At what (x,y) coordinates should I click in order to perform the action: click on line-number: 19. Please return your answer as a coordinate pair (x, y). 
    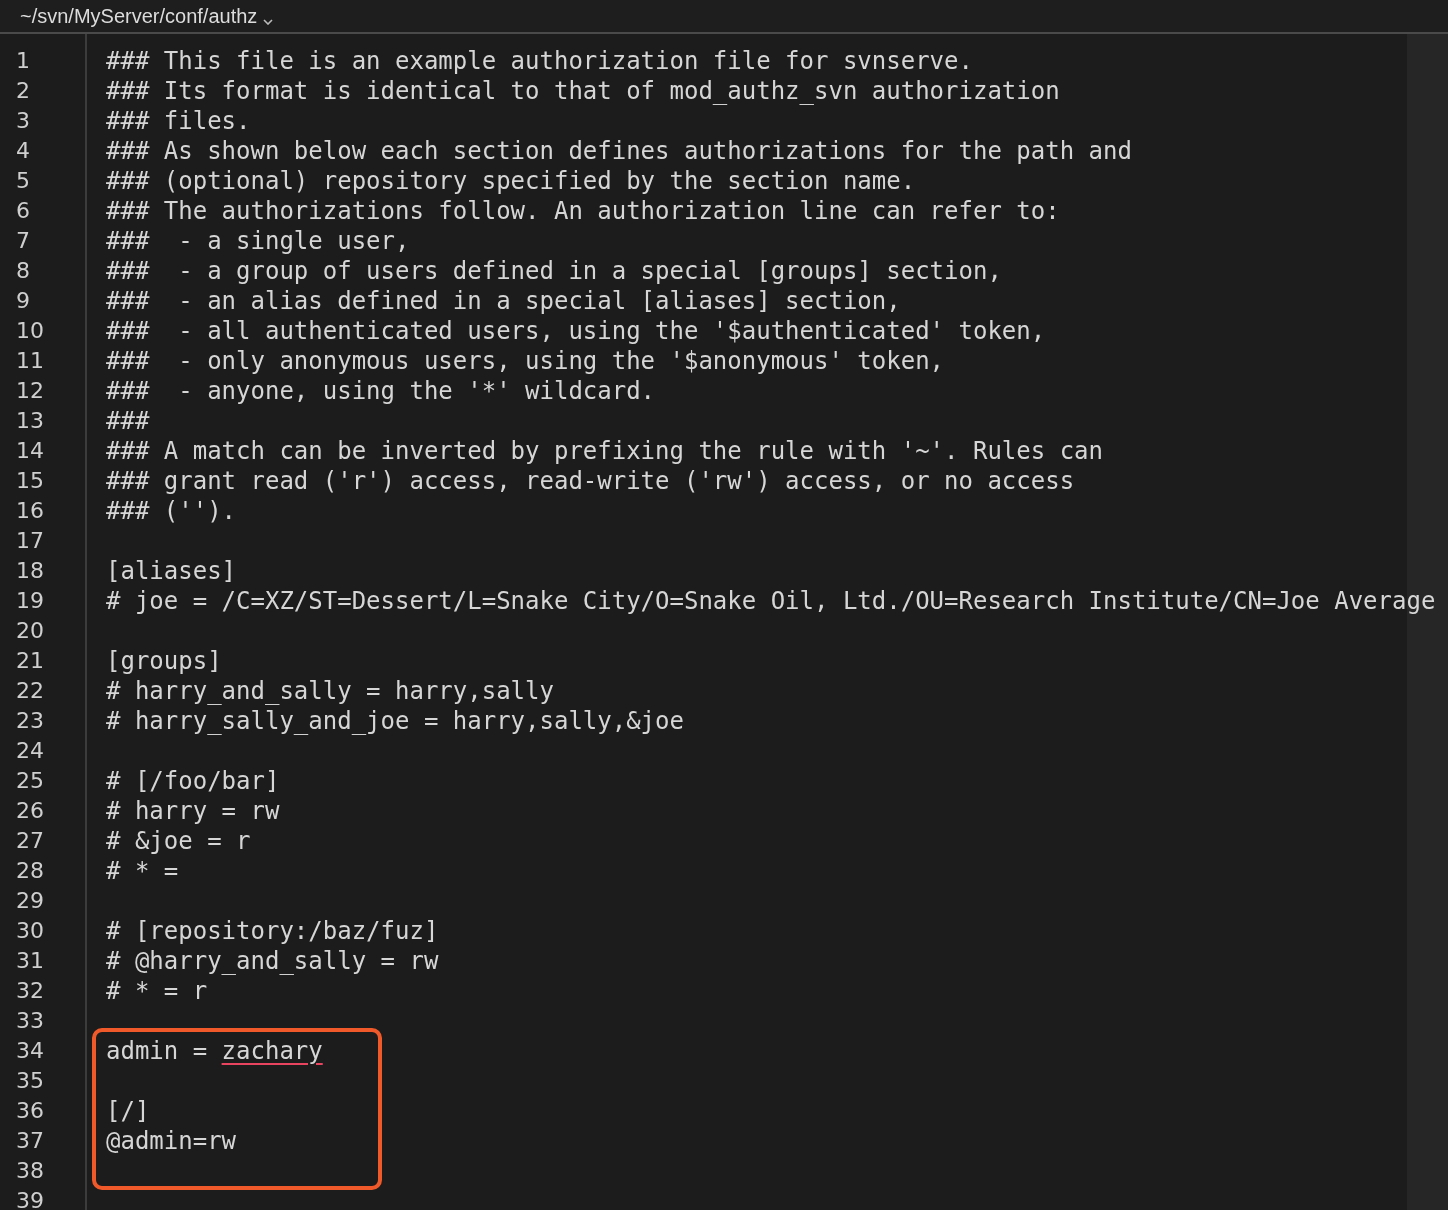
    Looking at the image, I should click on (30, 600).